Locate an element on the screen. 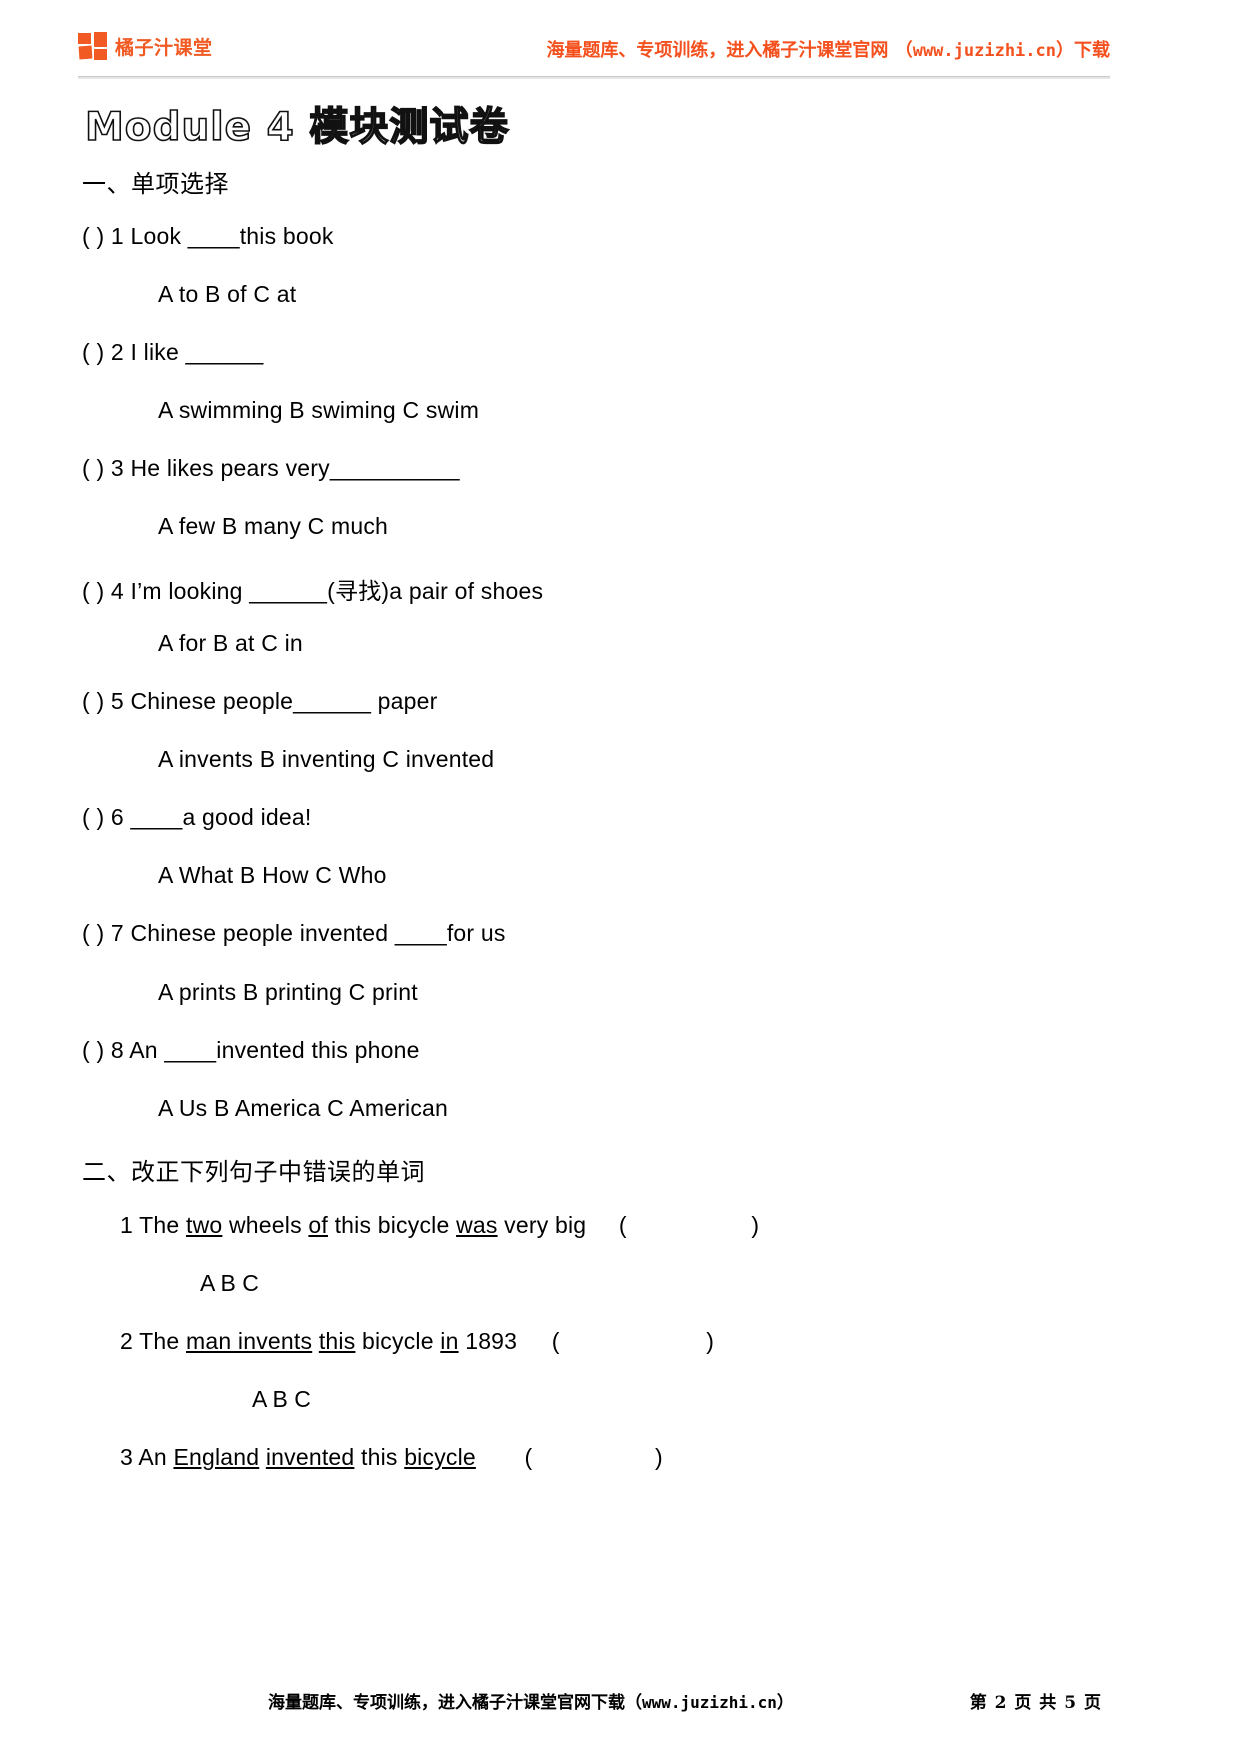 This screenshot has height=1754, width=1240. item-2-marks: A B C is located at coordinates (281, 1399).